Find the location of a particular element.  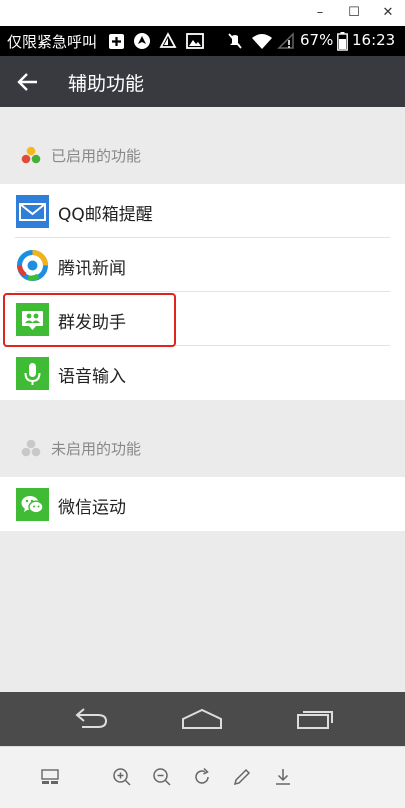

zoom-in-button is located at coordinates (122, 777).